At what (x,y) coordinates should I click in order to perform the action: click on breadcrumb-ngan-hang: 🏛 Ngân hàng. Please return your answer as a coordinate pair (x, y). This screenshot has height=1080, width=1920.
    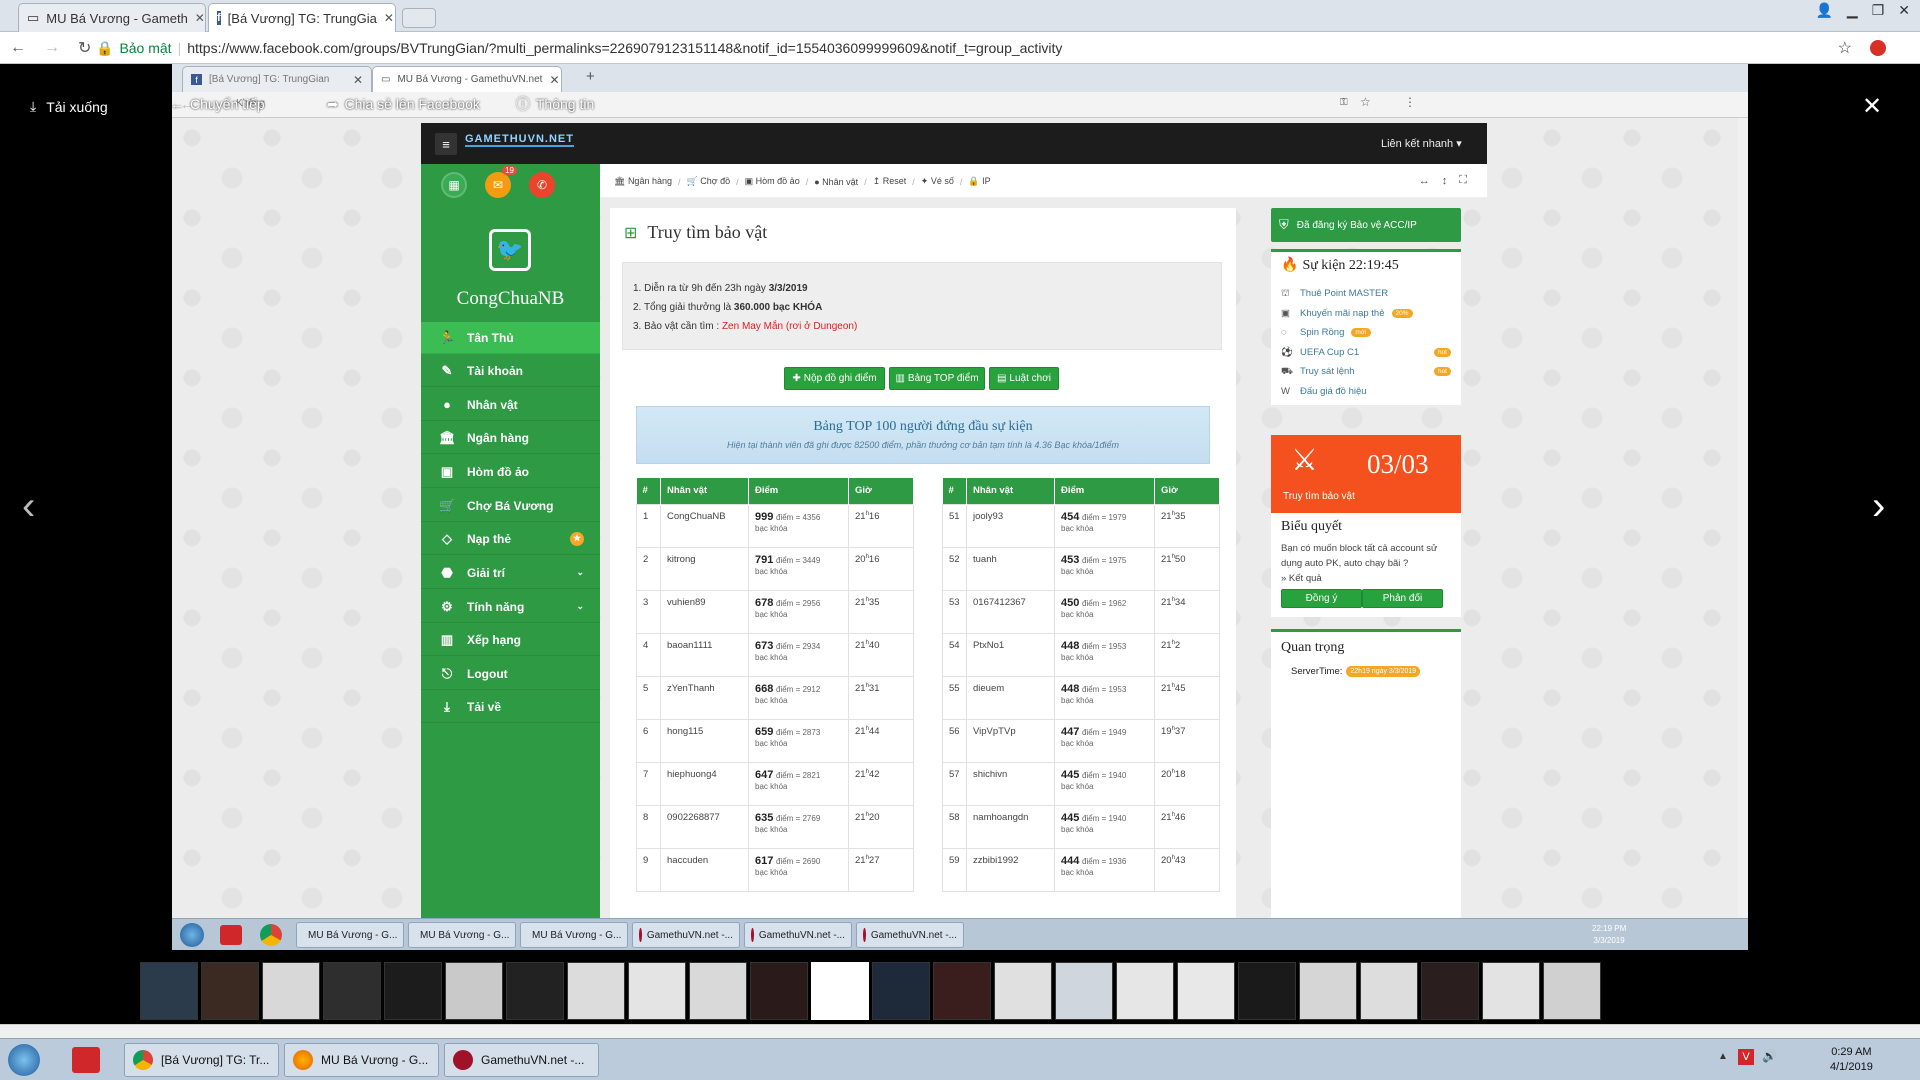
    Looking at the image, I should click on (643, 181).